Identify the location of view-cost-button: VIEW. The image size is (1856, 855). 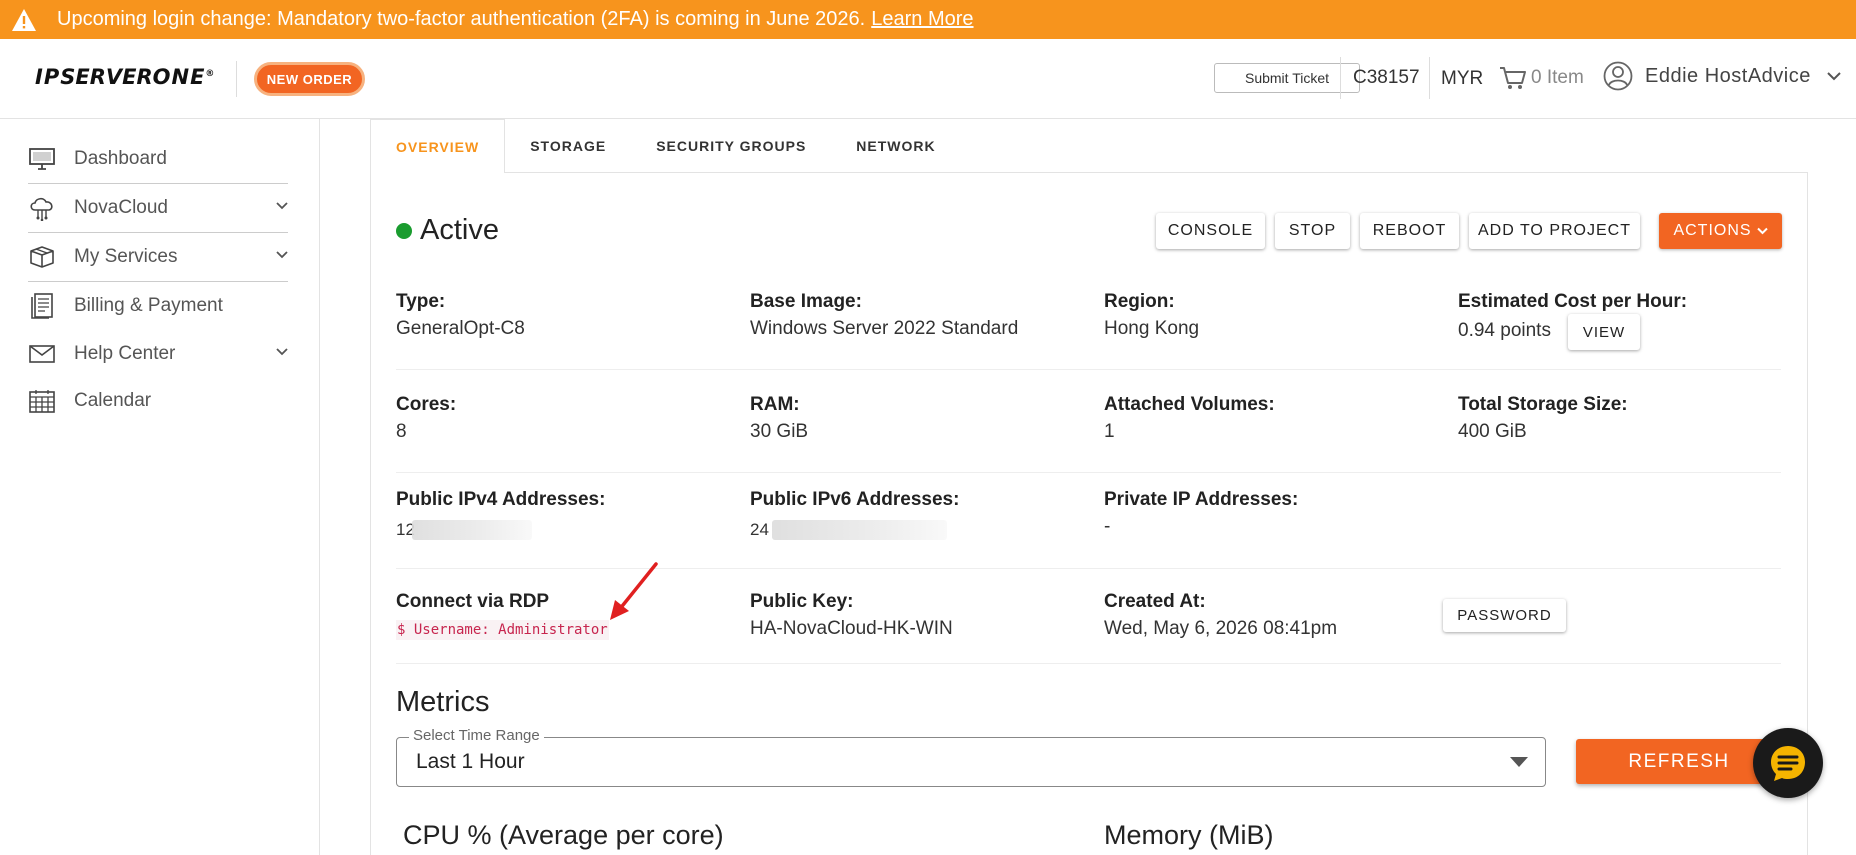
(1604, 332).